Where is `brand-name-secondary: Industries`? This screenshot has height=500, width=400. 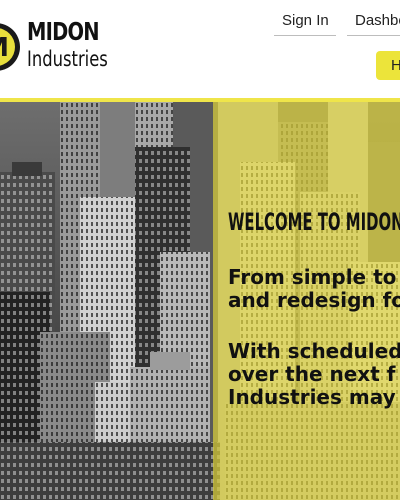 brand-name-secondary: Industries is located at coordinates (67, 59).